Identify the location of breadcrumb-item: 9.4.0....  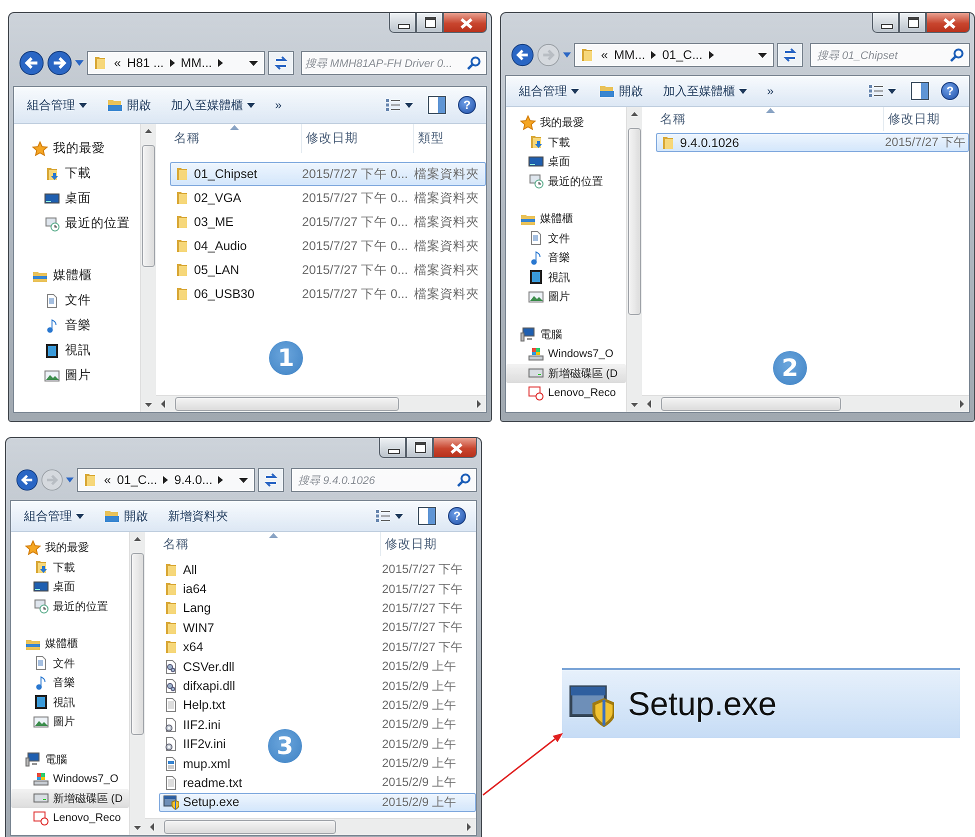
(193, 480).